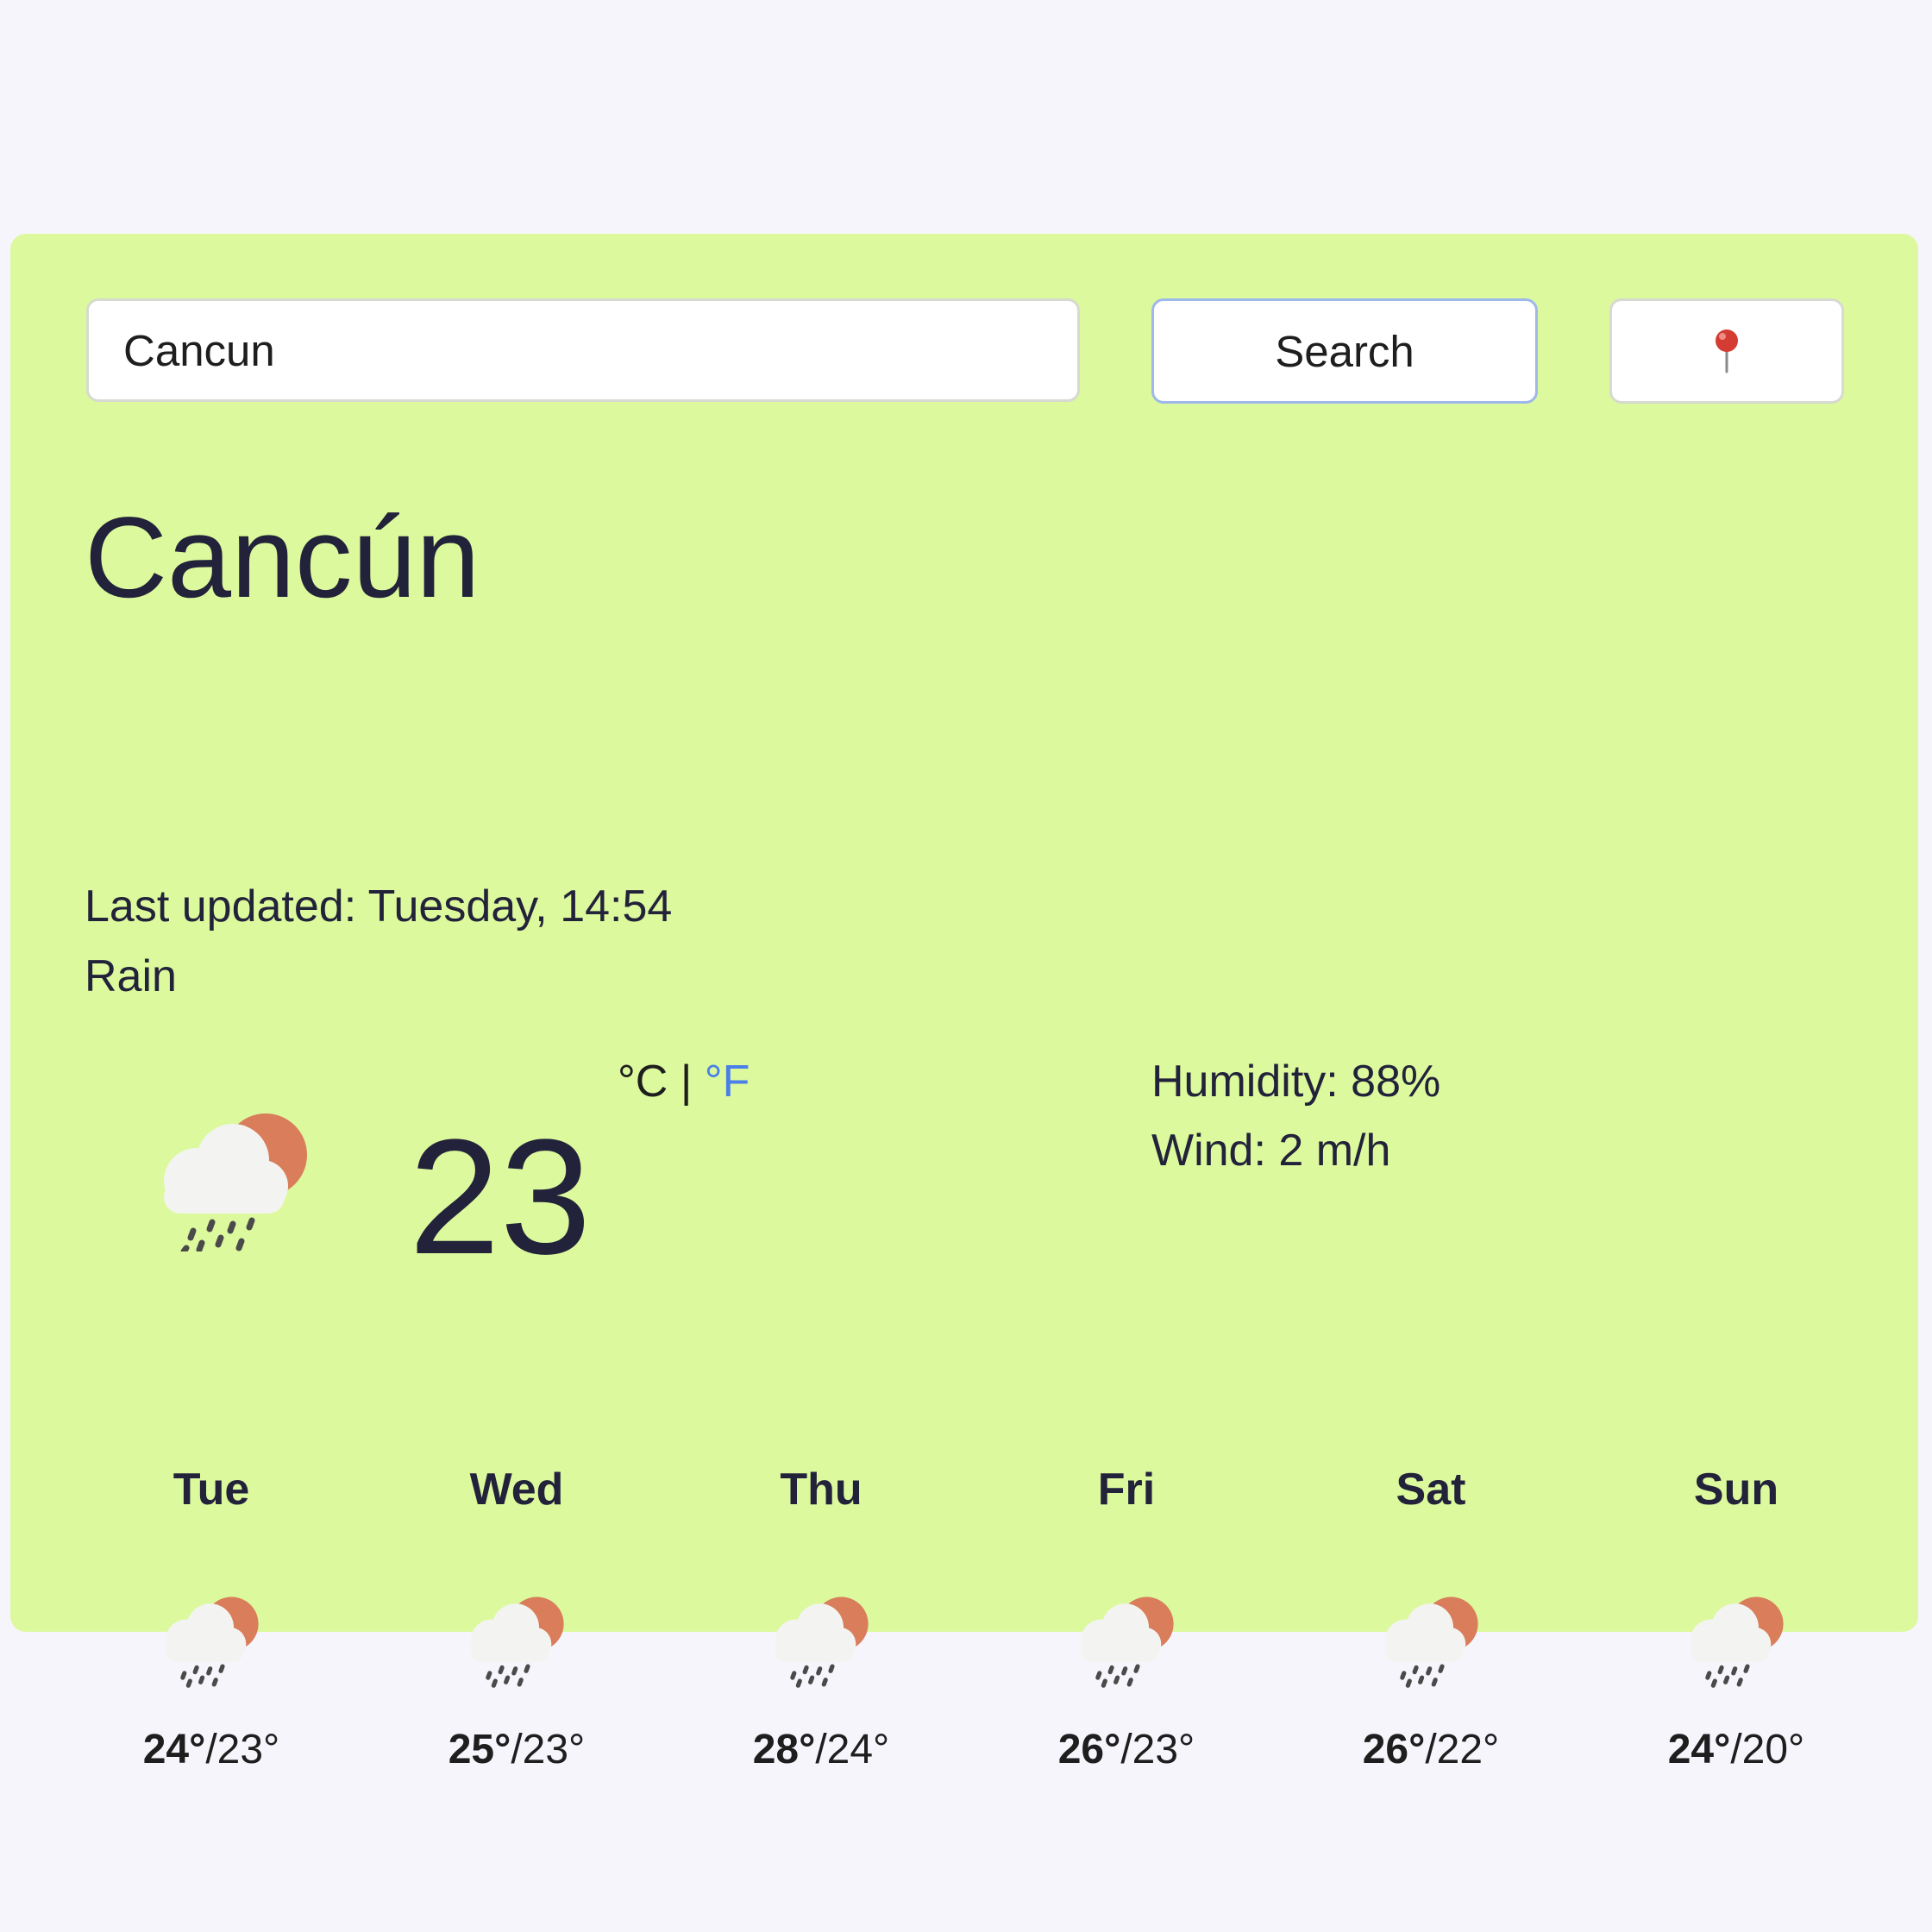 The width and height of the screenshot is (1932, 1932). Describe the element at coordinates (211, 1490) in the screenshot. I see `forecast-day-name: Tue` at that location.